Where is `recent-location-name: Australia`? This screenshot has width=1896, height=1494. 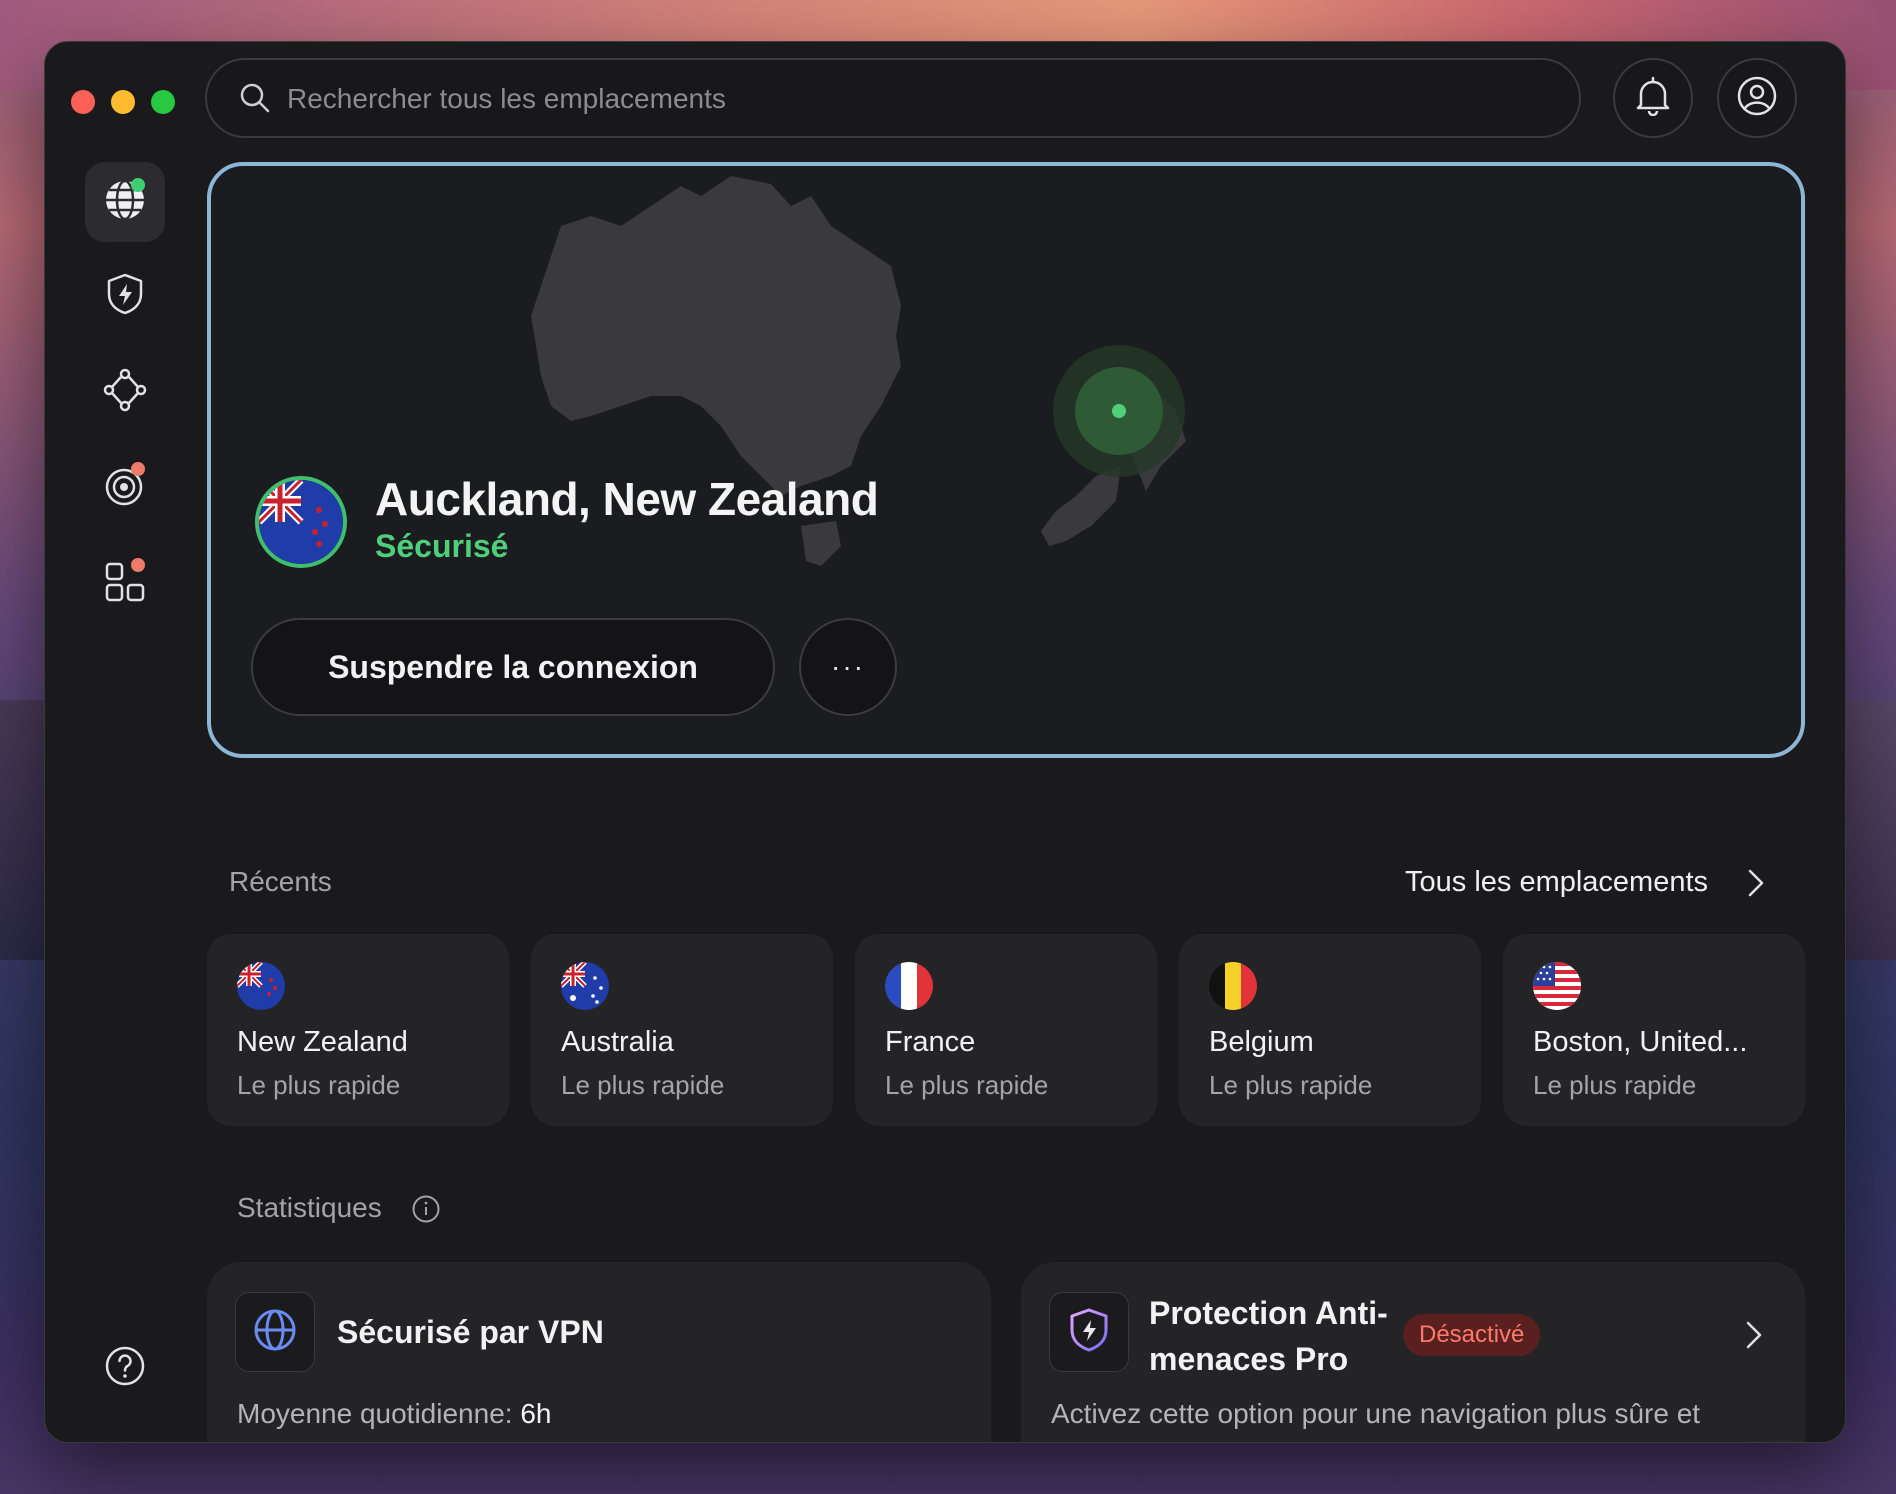
recent-location-name: Australia is located at coordinates (617, 1042).